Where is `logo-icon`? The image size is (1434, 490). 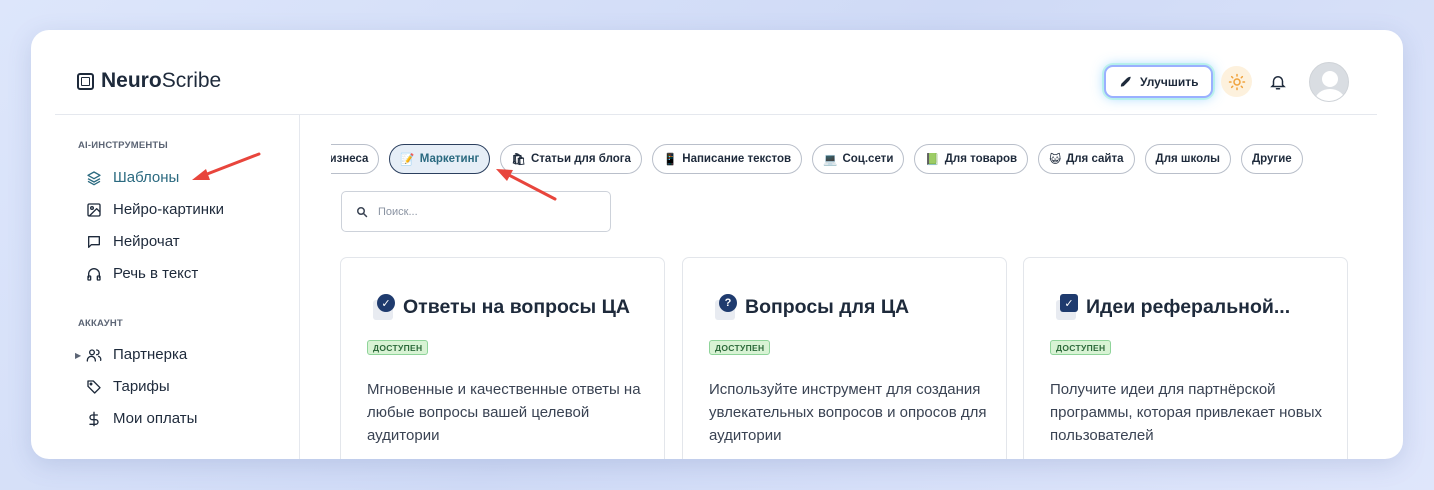 logo-icon is located at coordinates (85, 81).